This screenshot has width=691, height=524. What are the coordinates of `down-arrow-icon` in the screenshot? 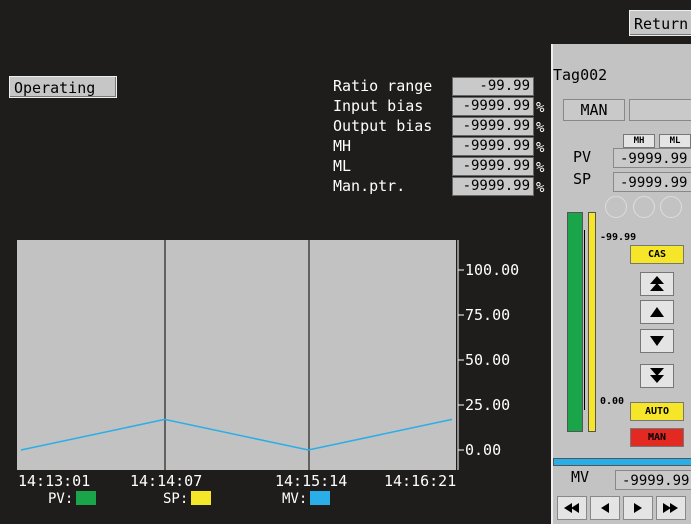 It's located at (657, 341).